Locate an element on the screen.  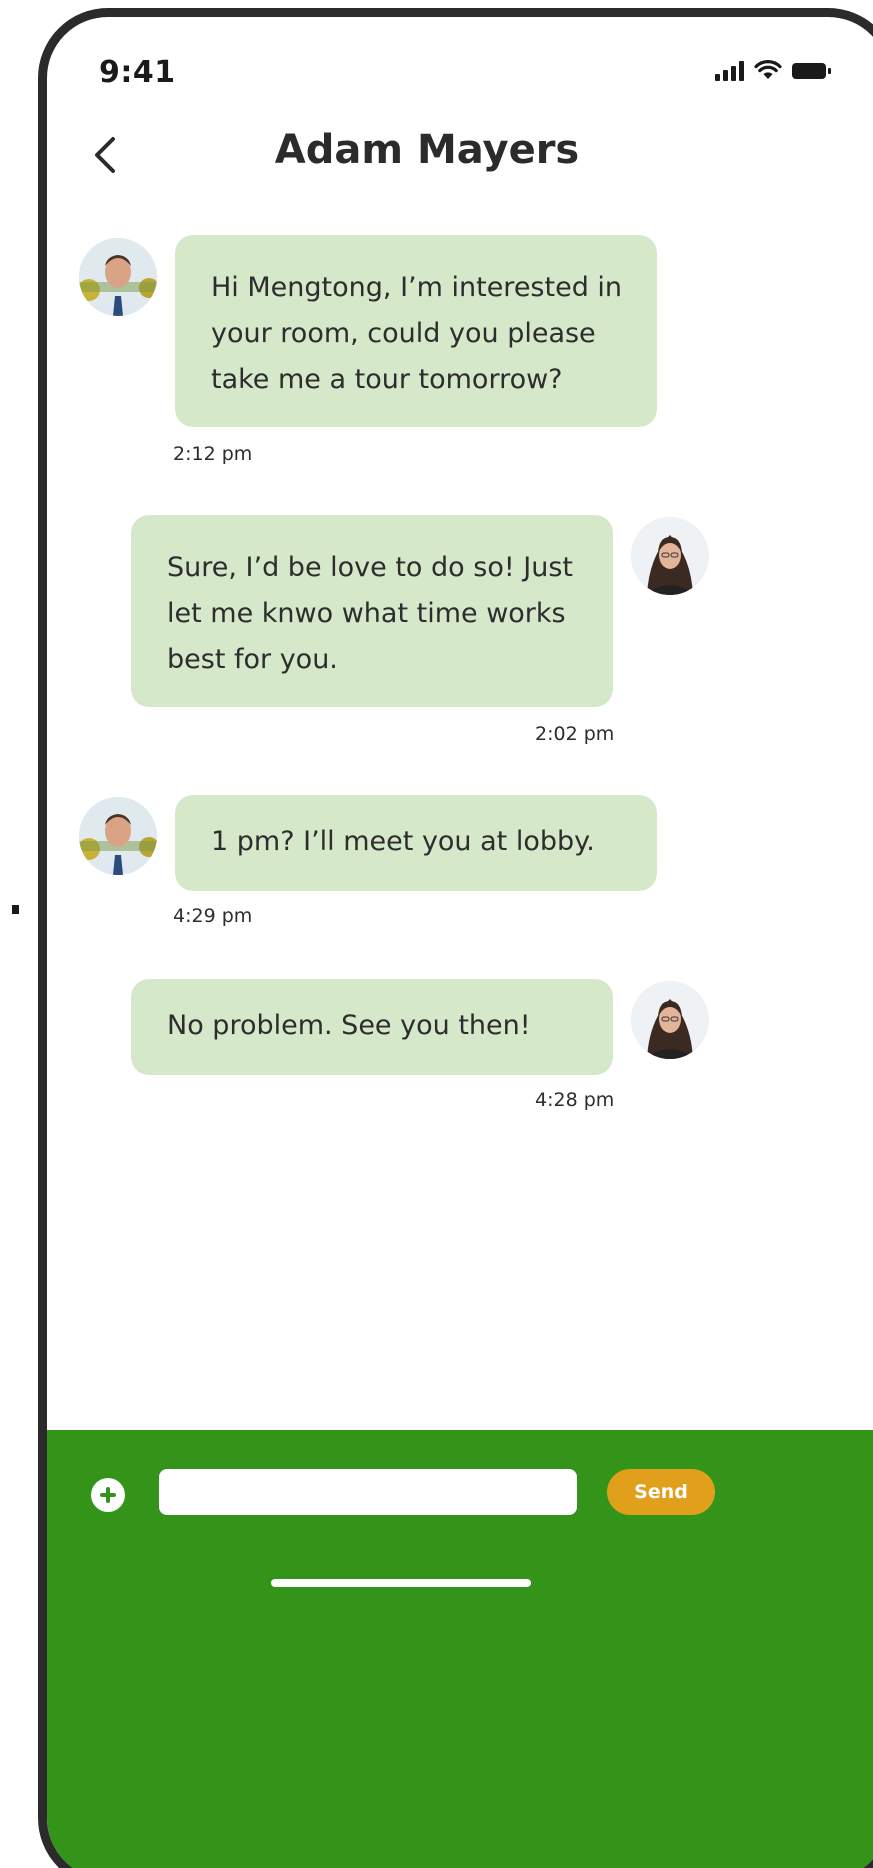
message-text: Sure, I’d be love to do so! Just is located at coordinates (370, 567).